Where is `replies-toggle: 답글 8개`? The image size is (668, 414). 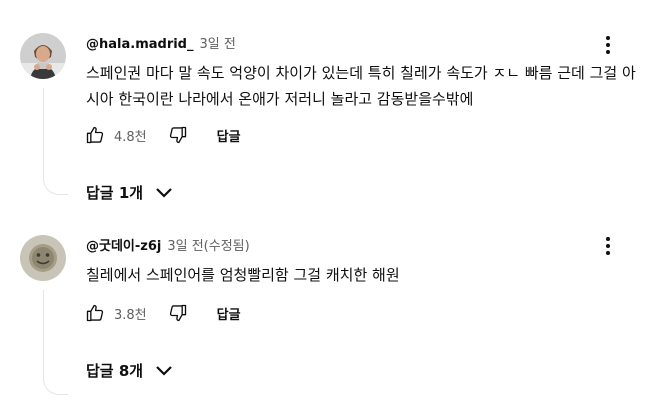 replies-toggle: 답글 8개 is located at coordinates (129, 370).